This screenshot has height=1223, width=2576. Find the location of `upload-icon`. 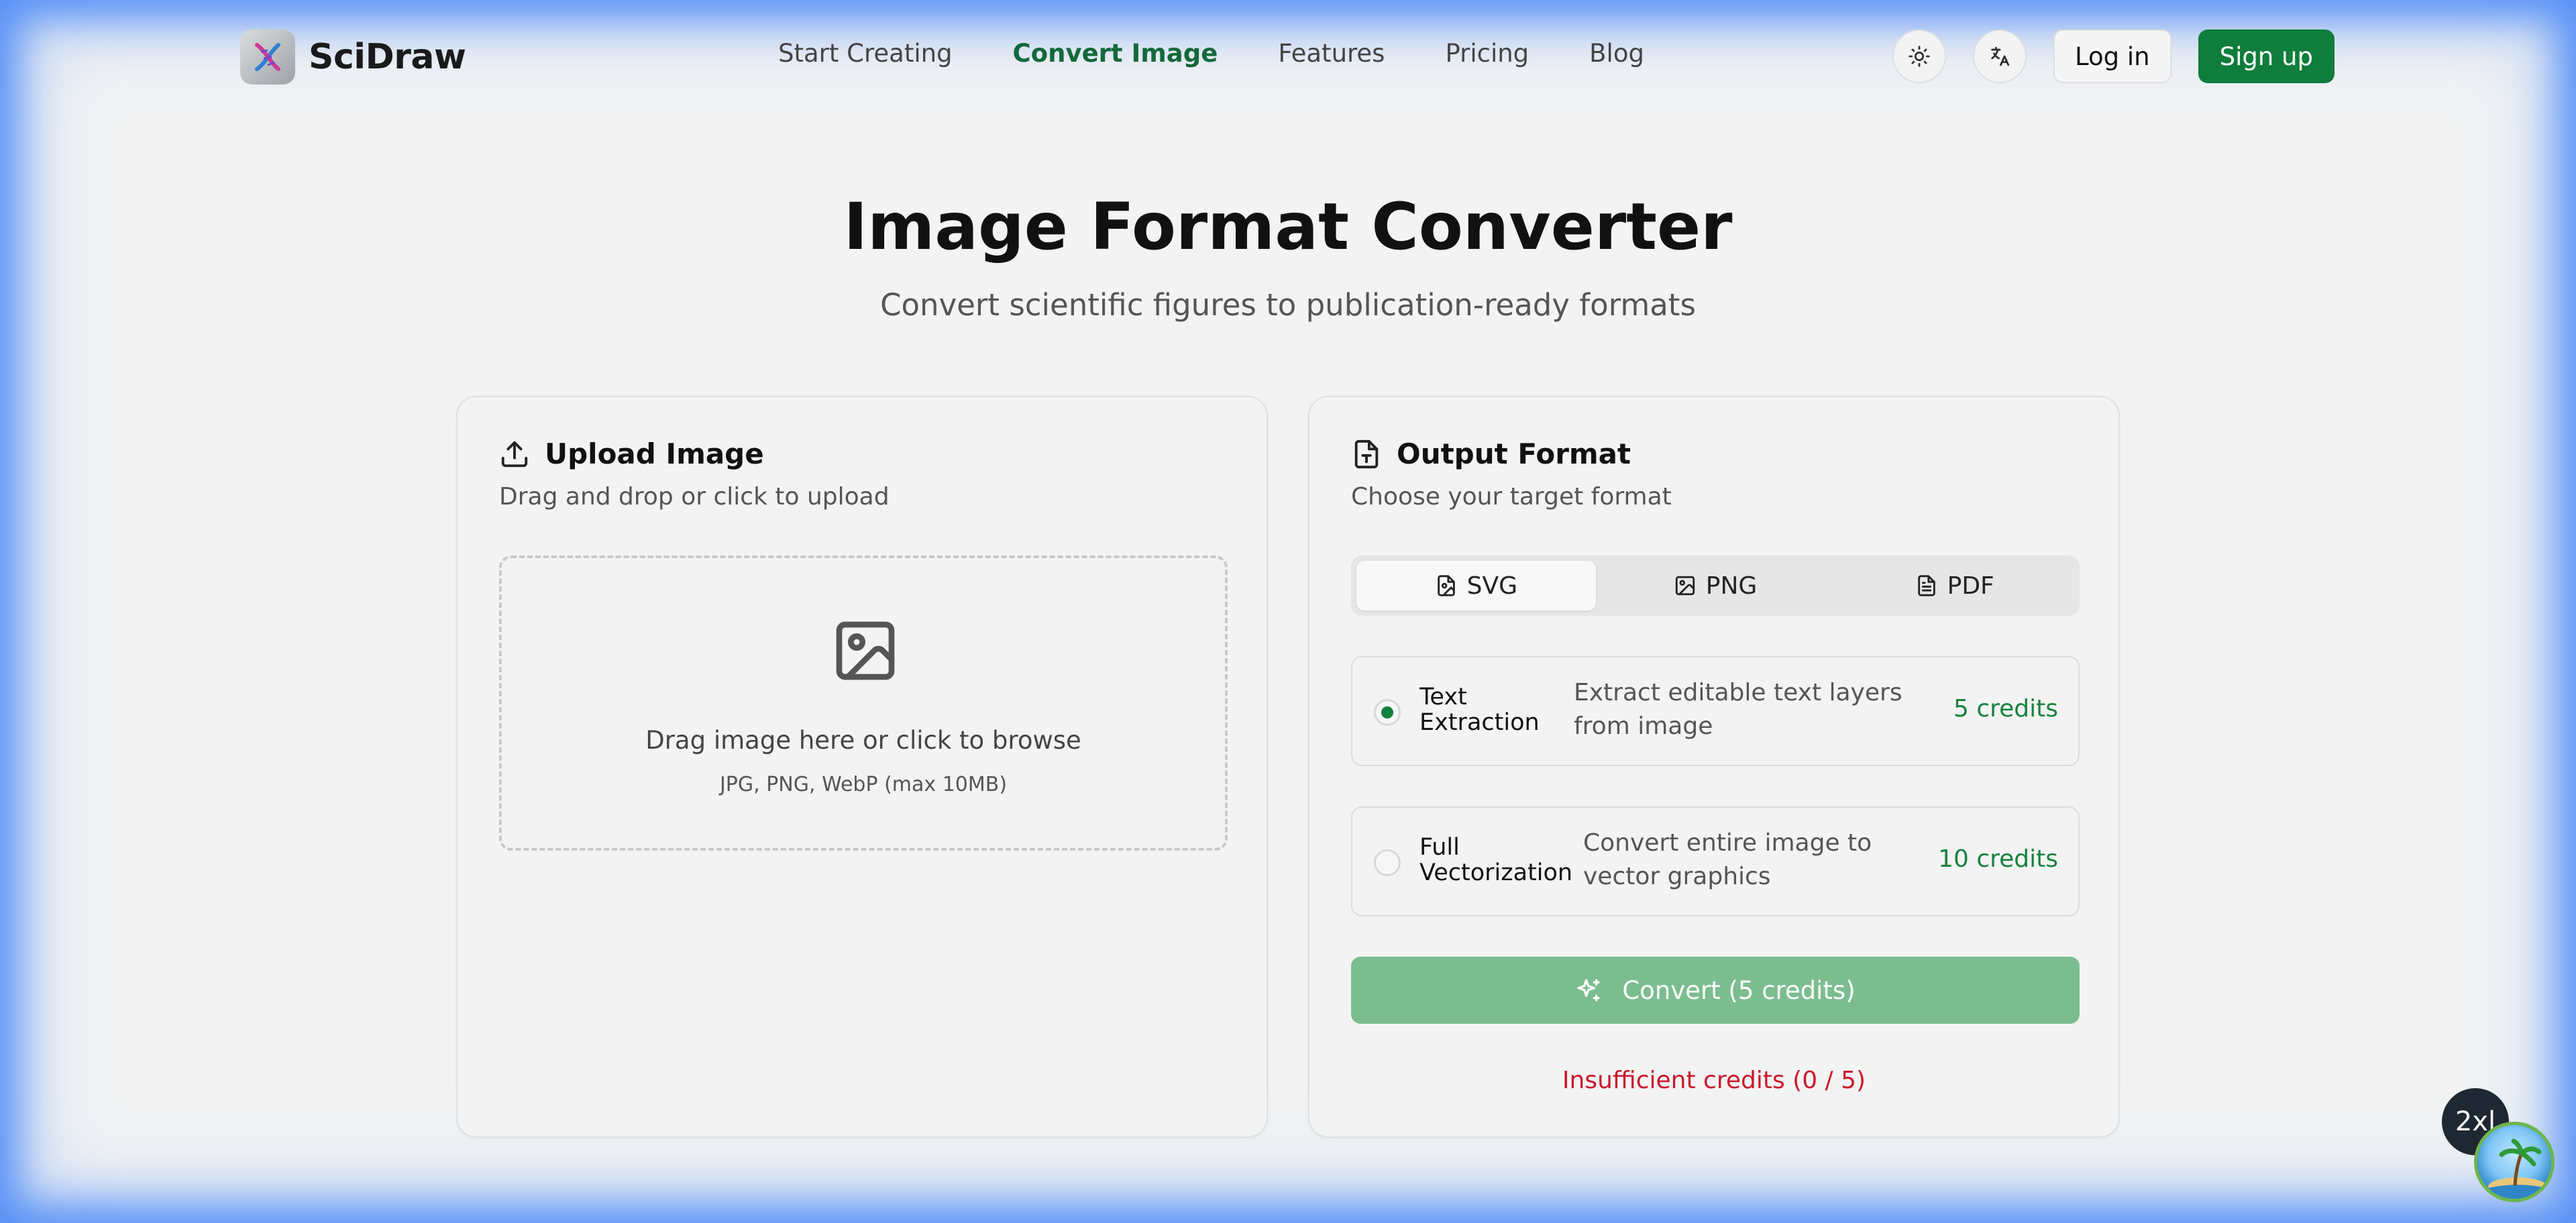

upload-icon is located at coordinates (514, 454).